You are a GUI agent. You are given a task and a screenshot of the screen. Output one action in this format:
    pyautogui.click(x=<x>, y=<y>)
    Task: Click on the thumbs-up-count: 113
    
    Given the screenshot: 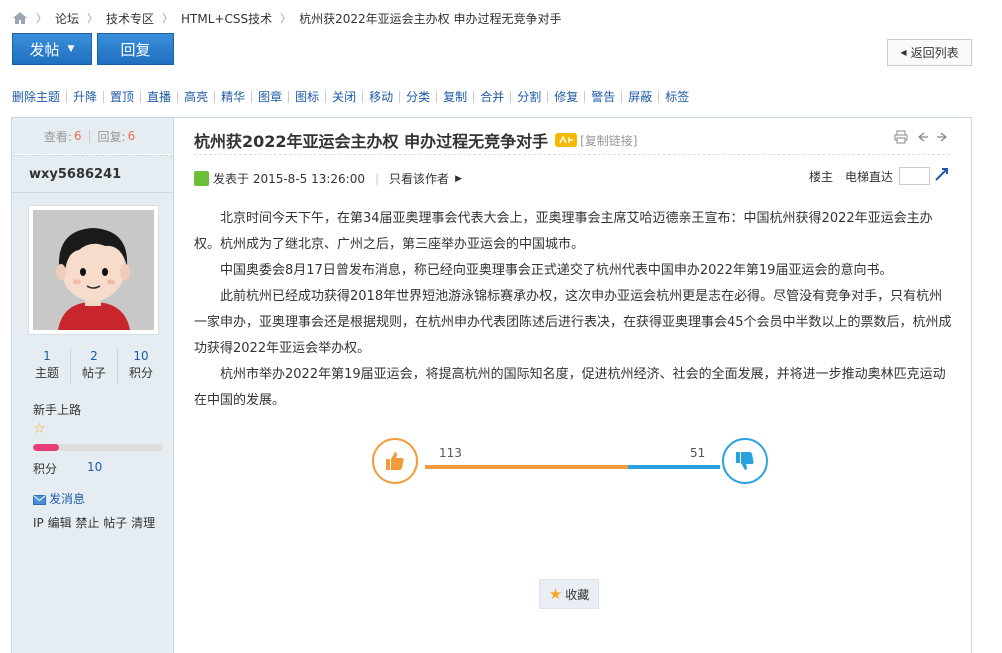 What is the action you would take?
    pyautogui.click(x=450, y=453)
    